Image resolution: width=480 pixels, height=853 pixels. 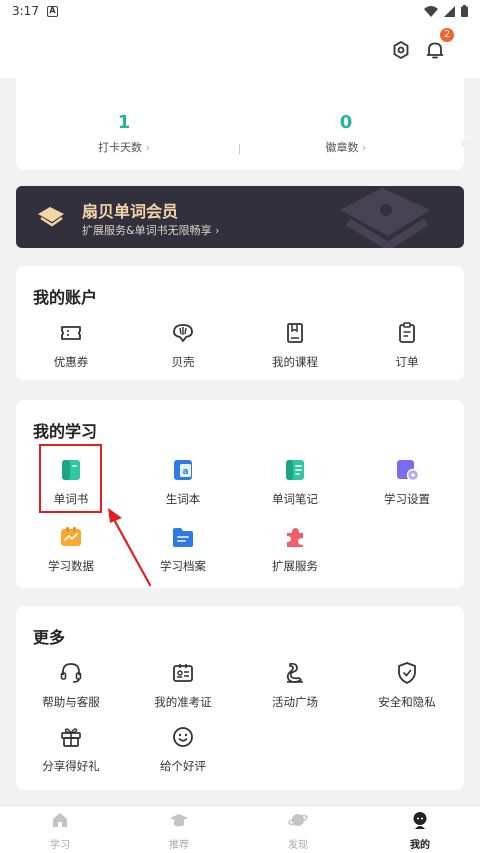 What do you see at coordinates (240, 50) in the screenshot?
I see `profile-header: 2` at bounding box center [240, 50].